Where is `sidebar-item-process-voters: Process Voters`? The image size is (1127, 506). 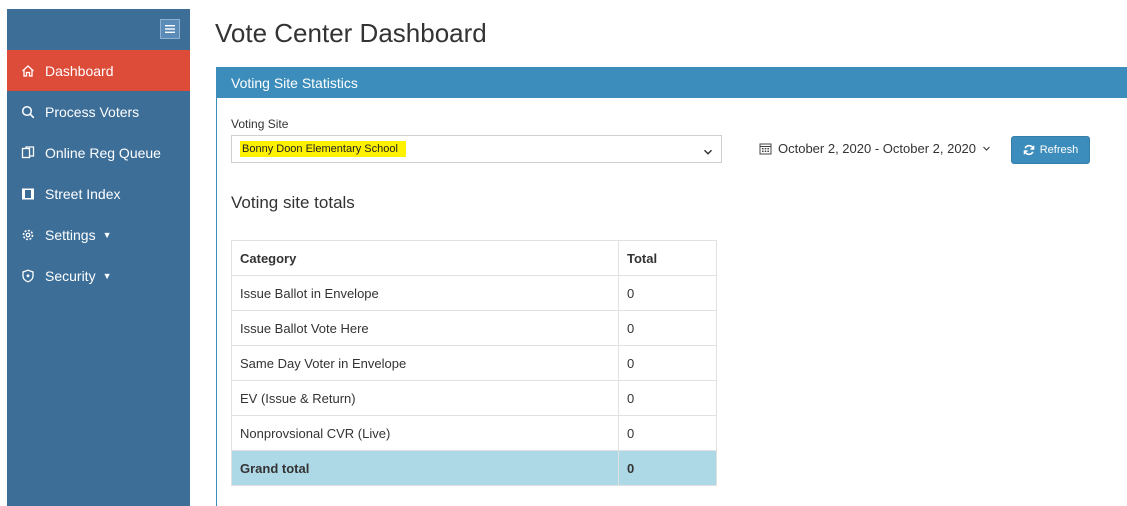
sidebar-item-process-voters: Process Voters is located at coordinates (98, 111).